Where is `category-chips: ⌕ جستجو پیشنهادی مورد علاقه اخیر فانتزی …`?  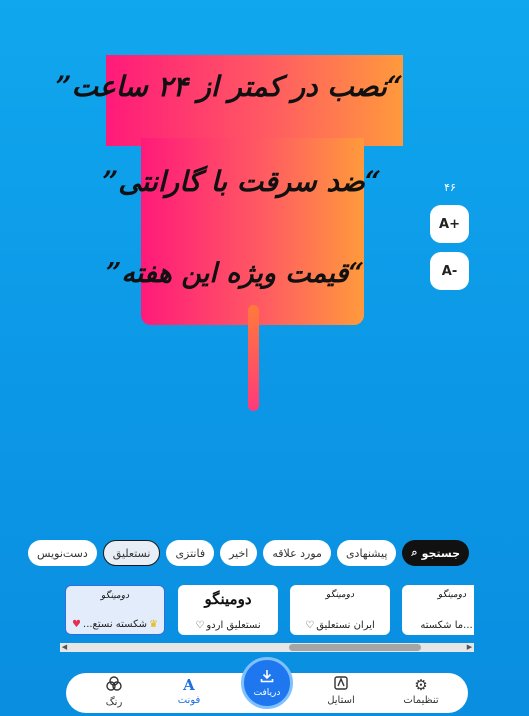
category-chips: ⌕ جستجو پیشنهادی مورد علاقه اخیر فانتزی … is located at coordinates (248, 553).